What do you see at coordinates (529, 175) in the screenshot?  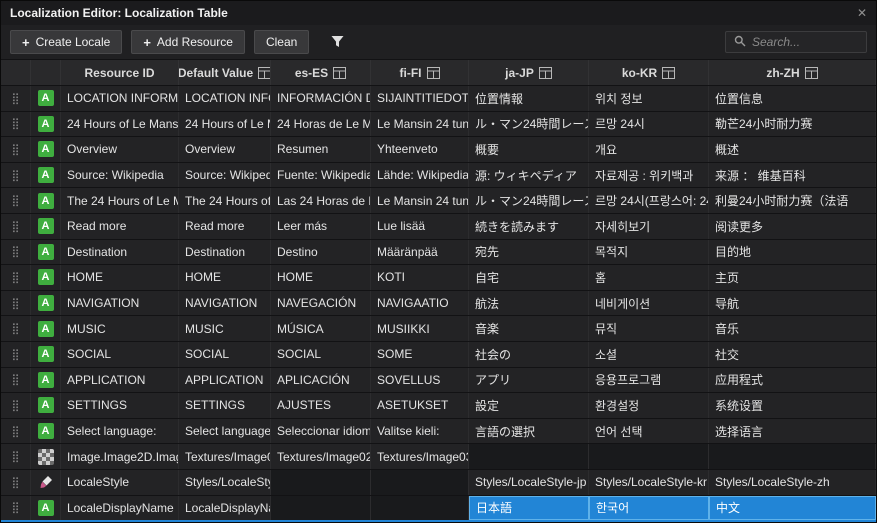 I see `cell-ja-jp: 源: ウィキペディア` at bounding box center [529, 175].